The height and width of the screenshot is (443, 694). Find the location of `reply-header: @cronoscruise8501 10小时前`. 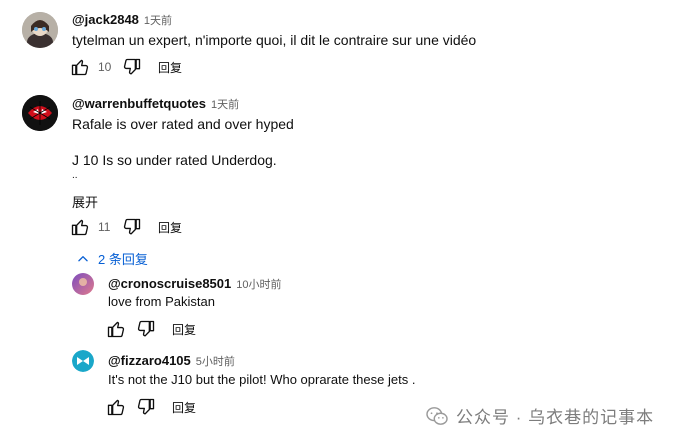

reply-header: @cronoscruise8501 10小时前 is located at coordinates (195, 284).